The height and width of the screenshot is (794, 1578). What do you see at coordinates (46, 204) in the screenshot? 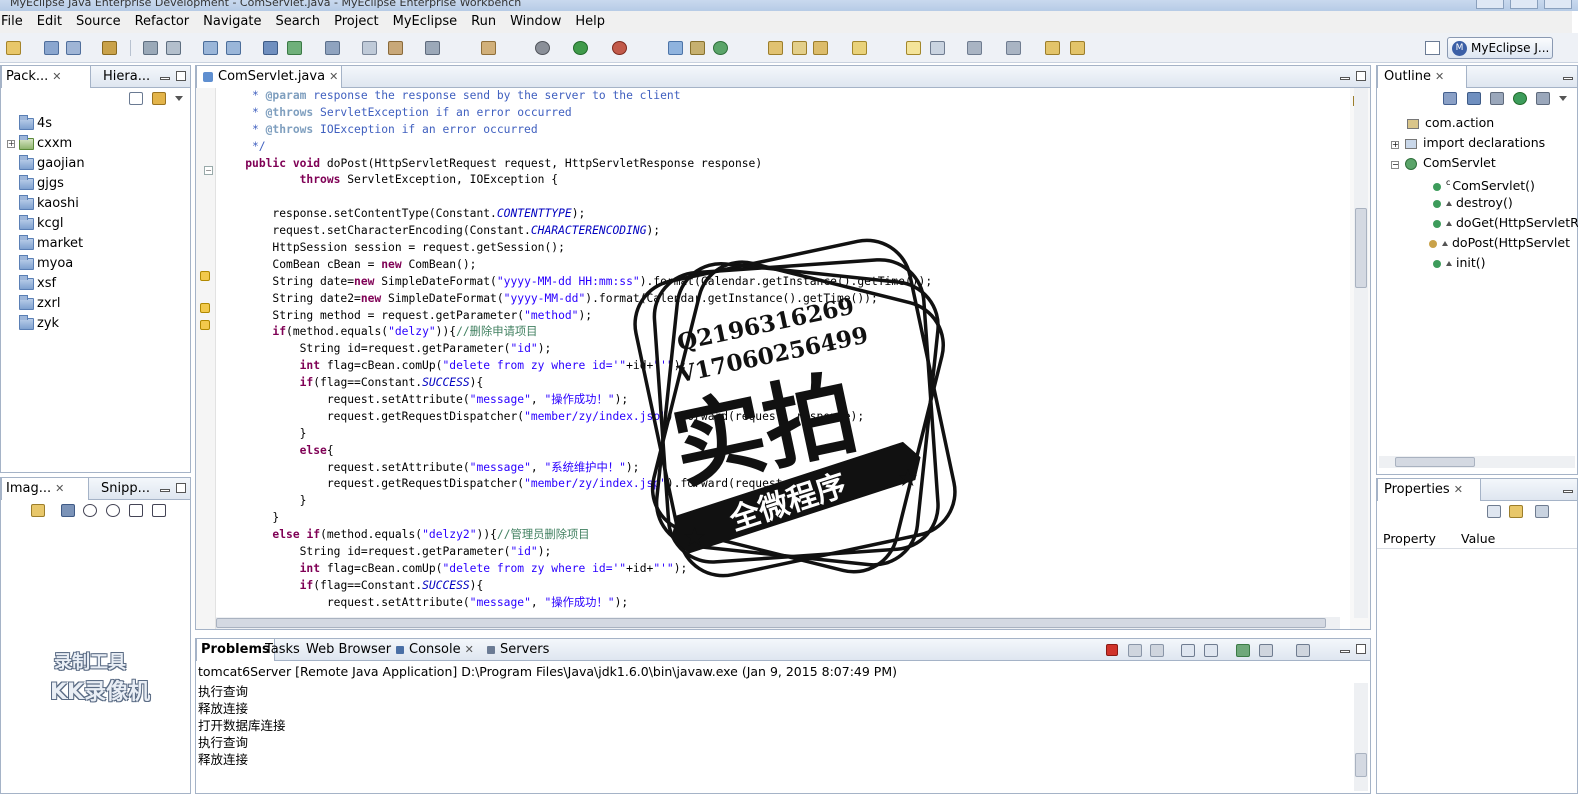
I see `tree-item-project: kaoshi` at bounding box center [46, 204].